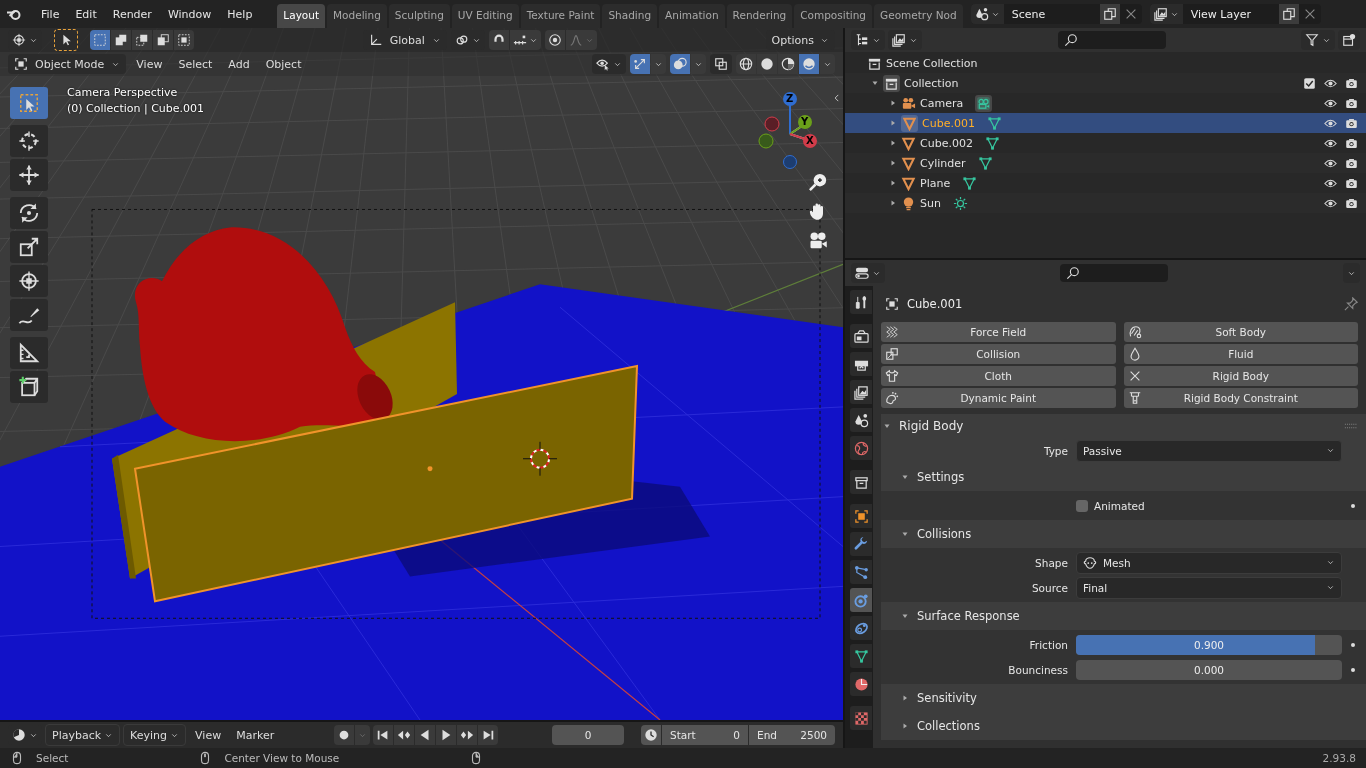 This screenshot has width=1366, height=768. What do you see at coordinates (759, 16) in the screenshot?
I see `workspace-tab: Rendering` at bounding box center [759, 16].